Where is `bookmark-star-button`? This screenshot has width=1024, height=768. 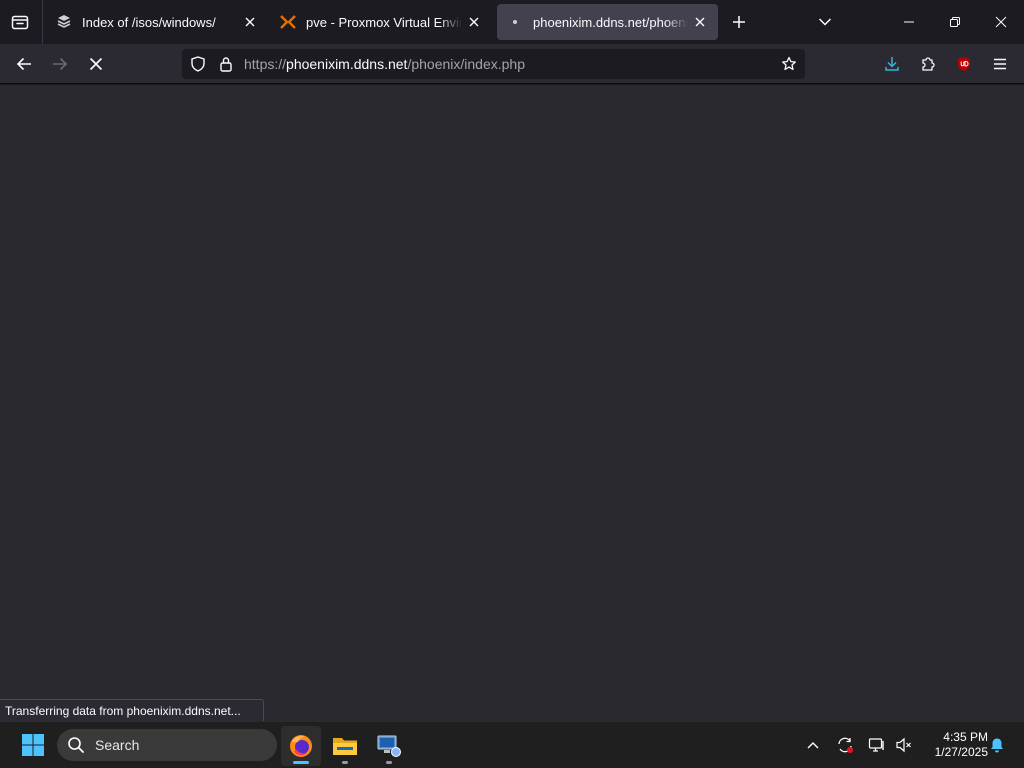 bookmark-star-button is located at coordinates (789, 64).